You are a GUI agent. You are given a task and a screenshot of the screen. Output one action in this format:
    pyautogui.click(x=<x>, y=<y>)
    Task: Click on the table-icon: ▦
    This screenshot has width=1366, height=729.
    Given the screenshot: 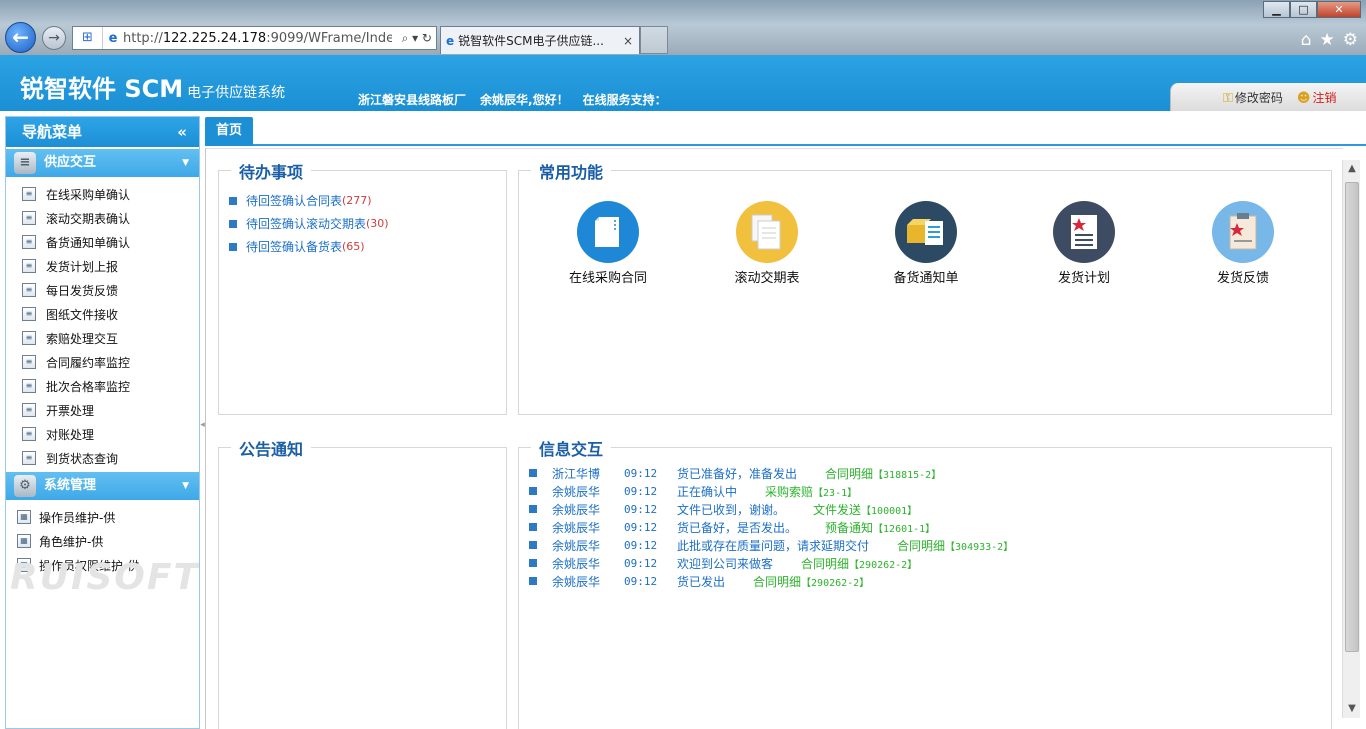 What is the action you would take?
    pyautogui.click(x=24, y=541)
    